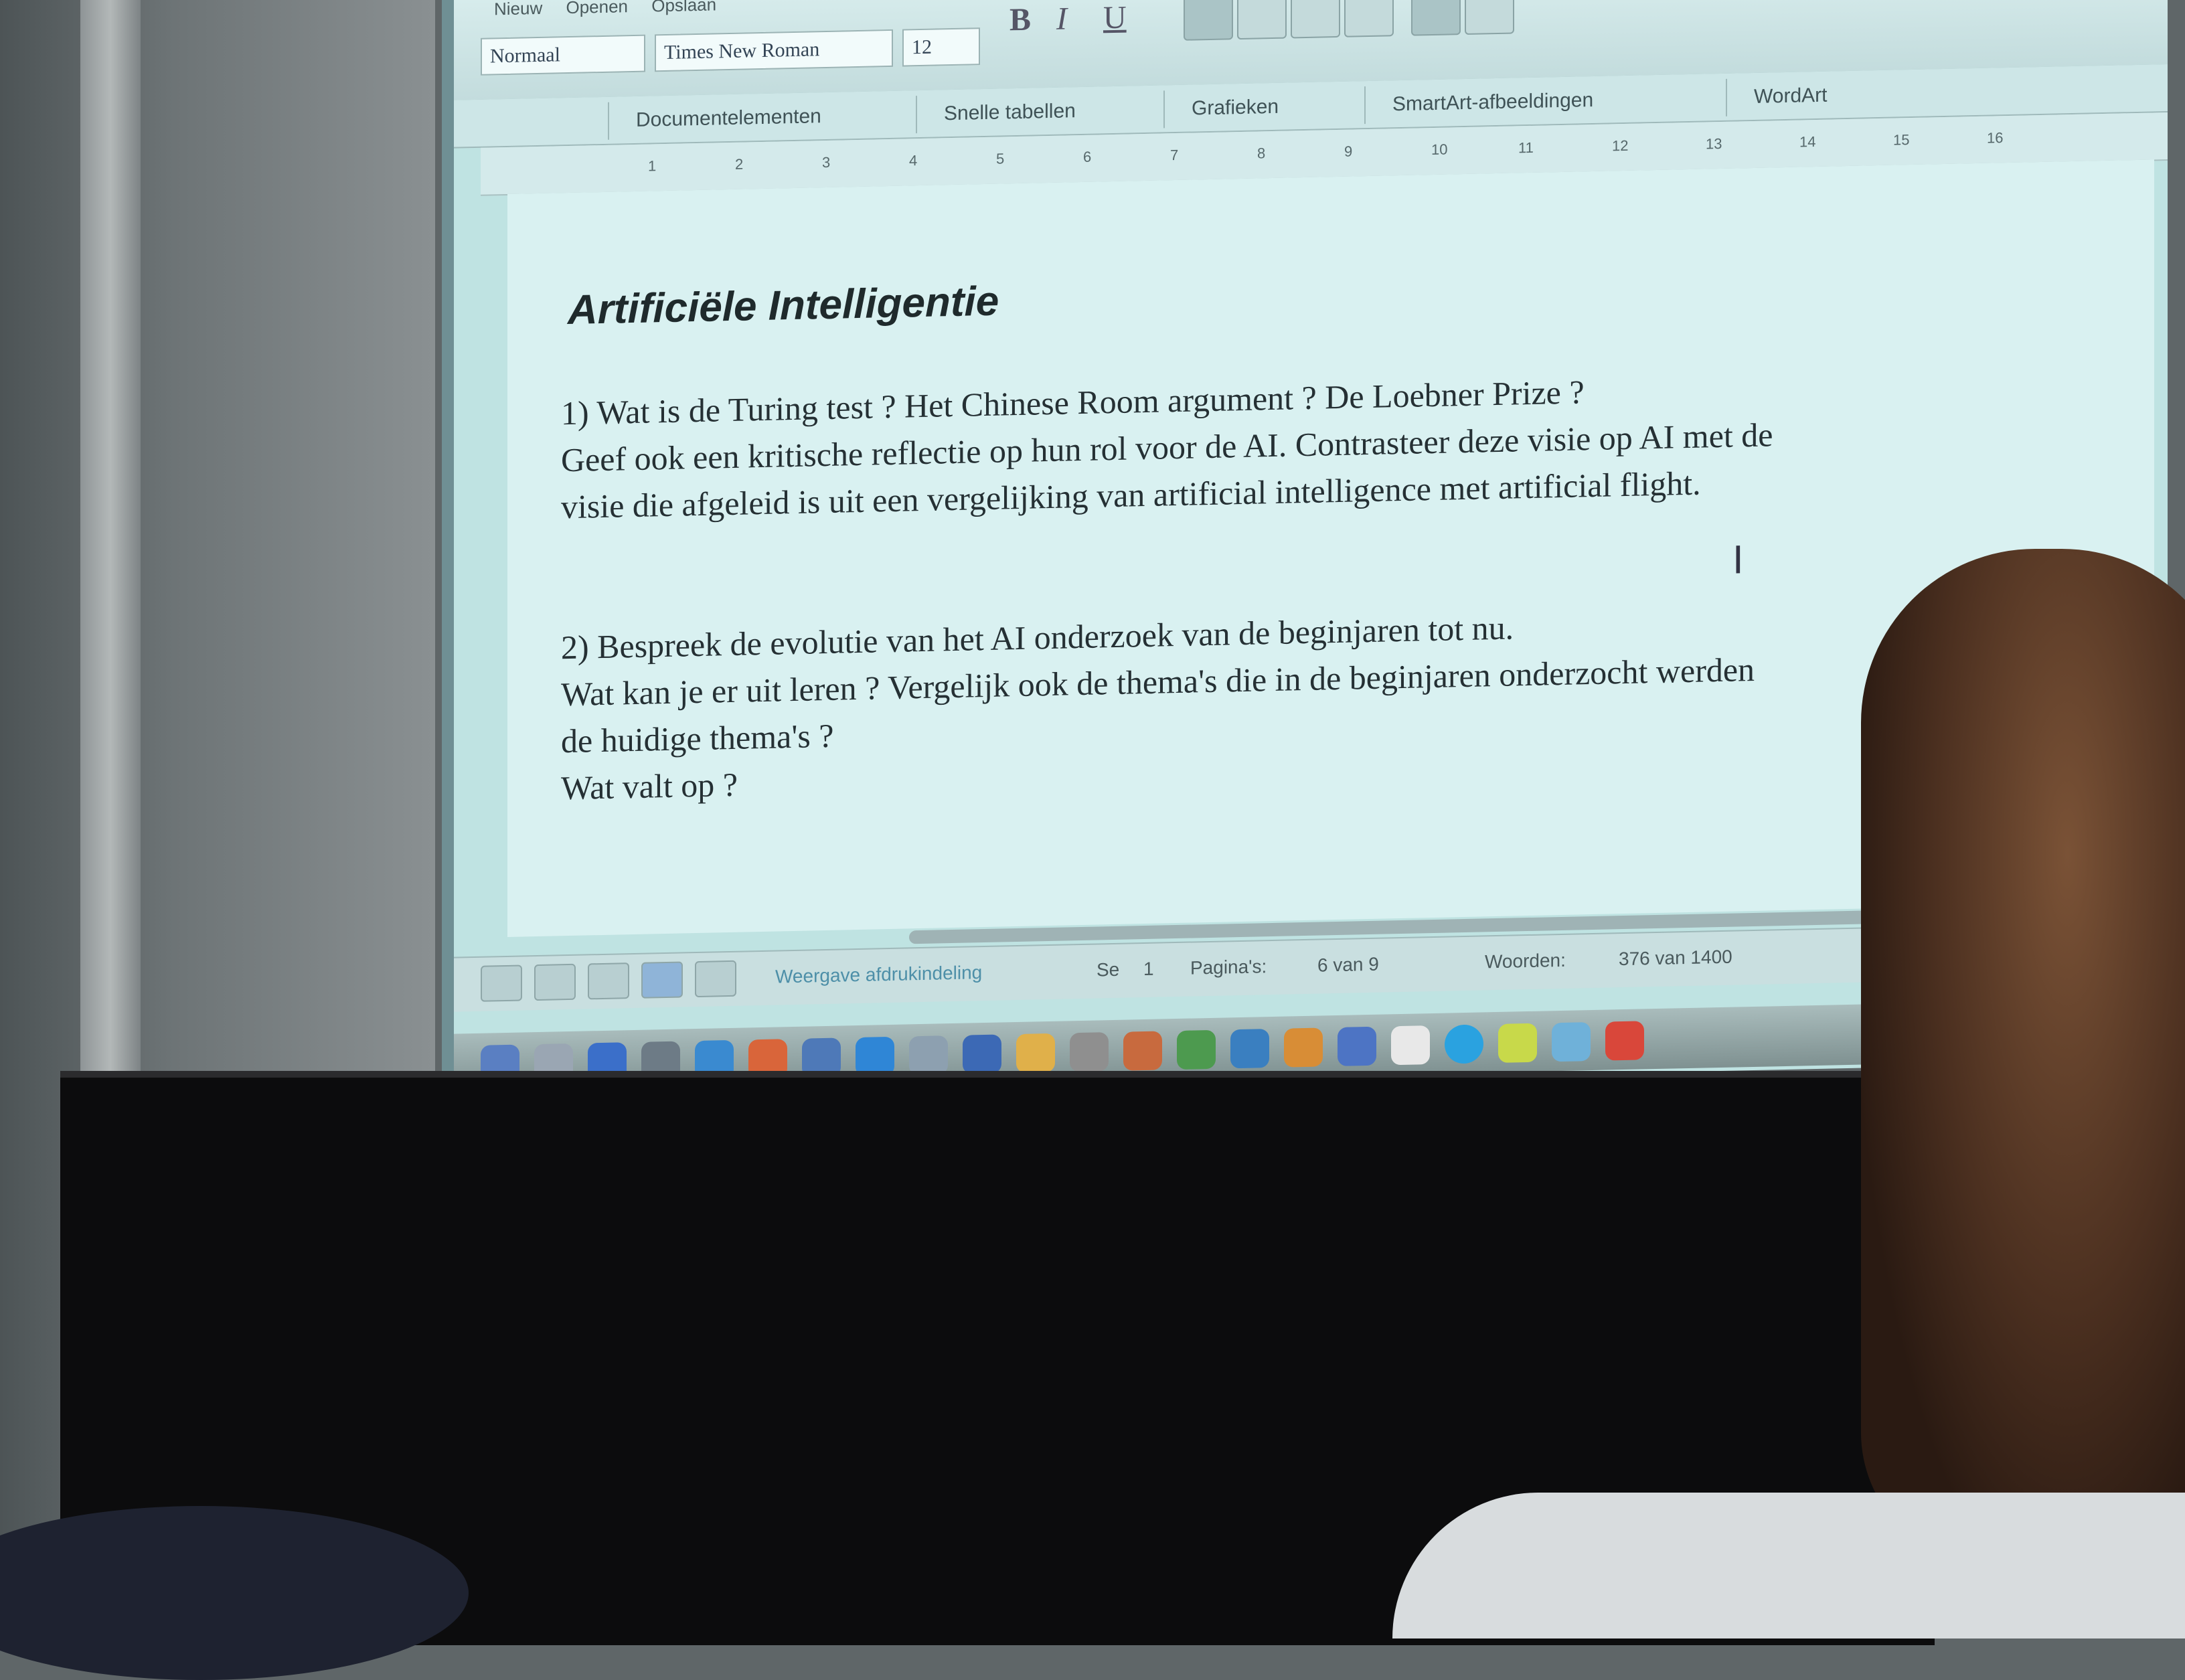  Describe the element at coordinates (913, 160) in the screenshot. I see `ruler-mark: 4` at that location.